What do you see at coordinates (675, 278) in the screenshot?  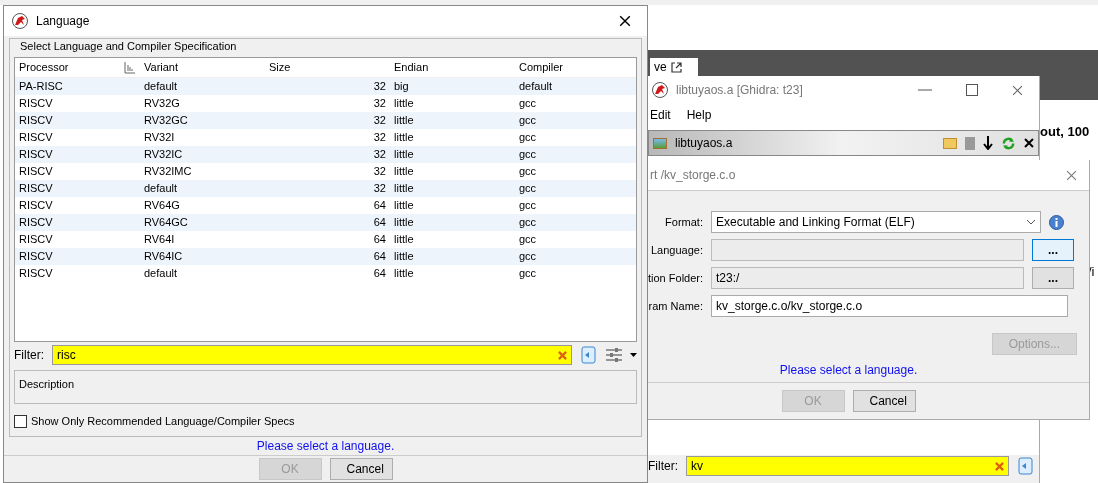 I see `field-label: tion Folder:` at bounding box center [675, 278].